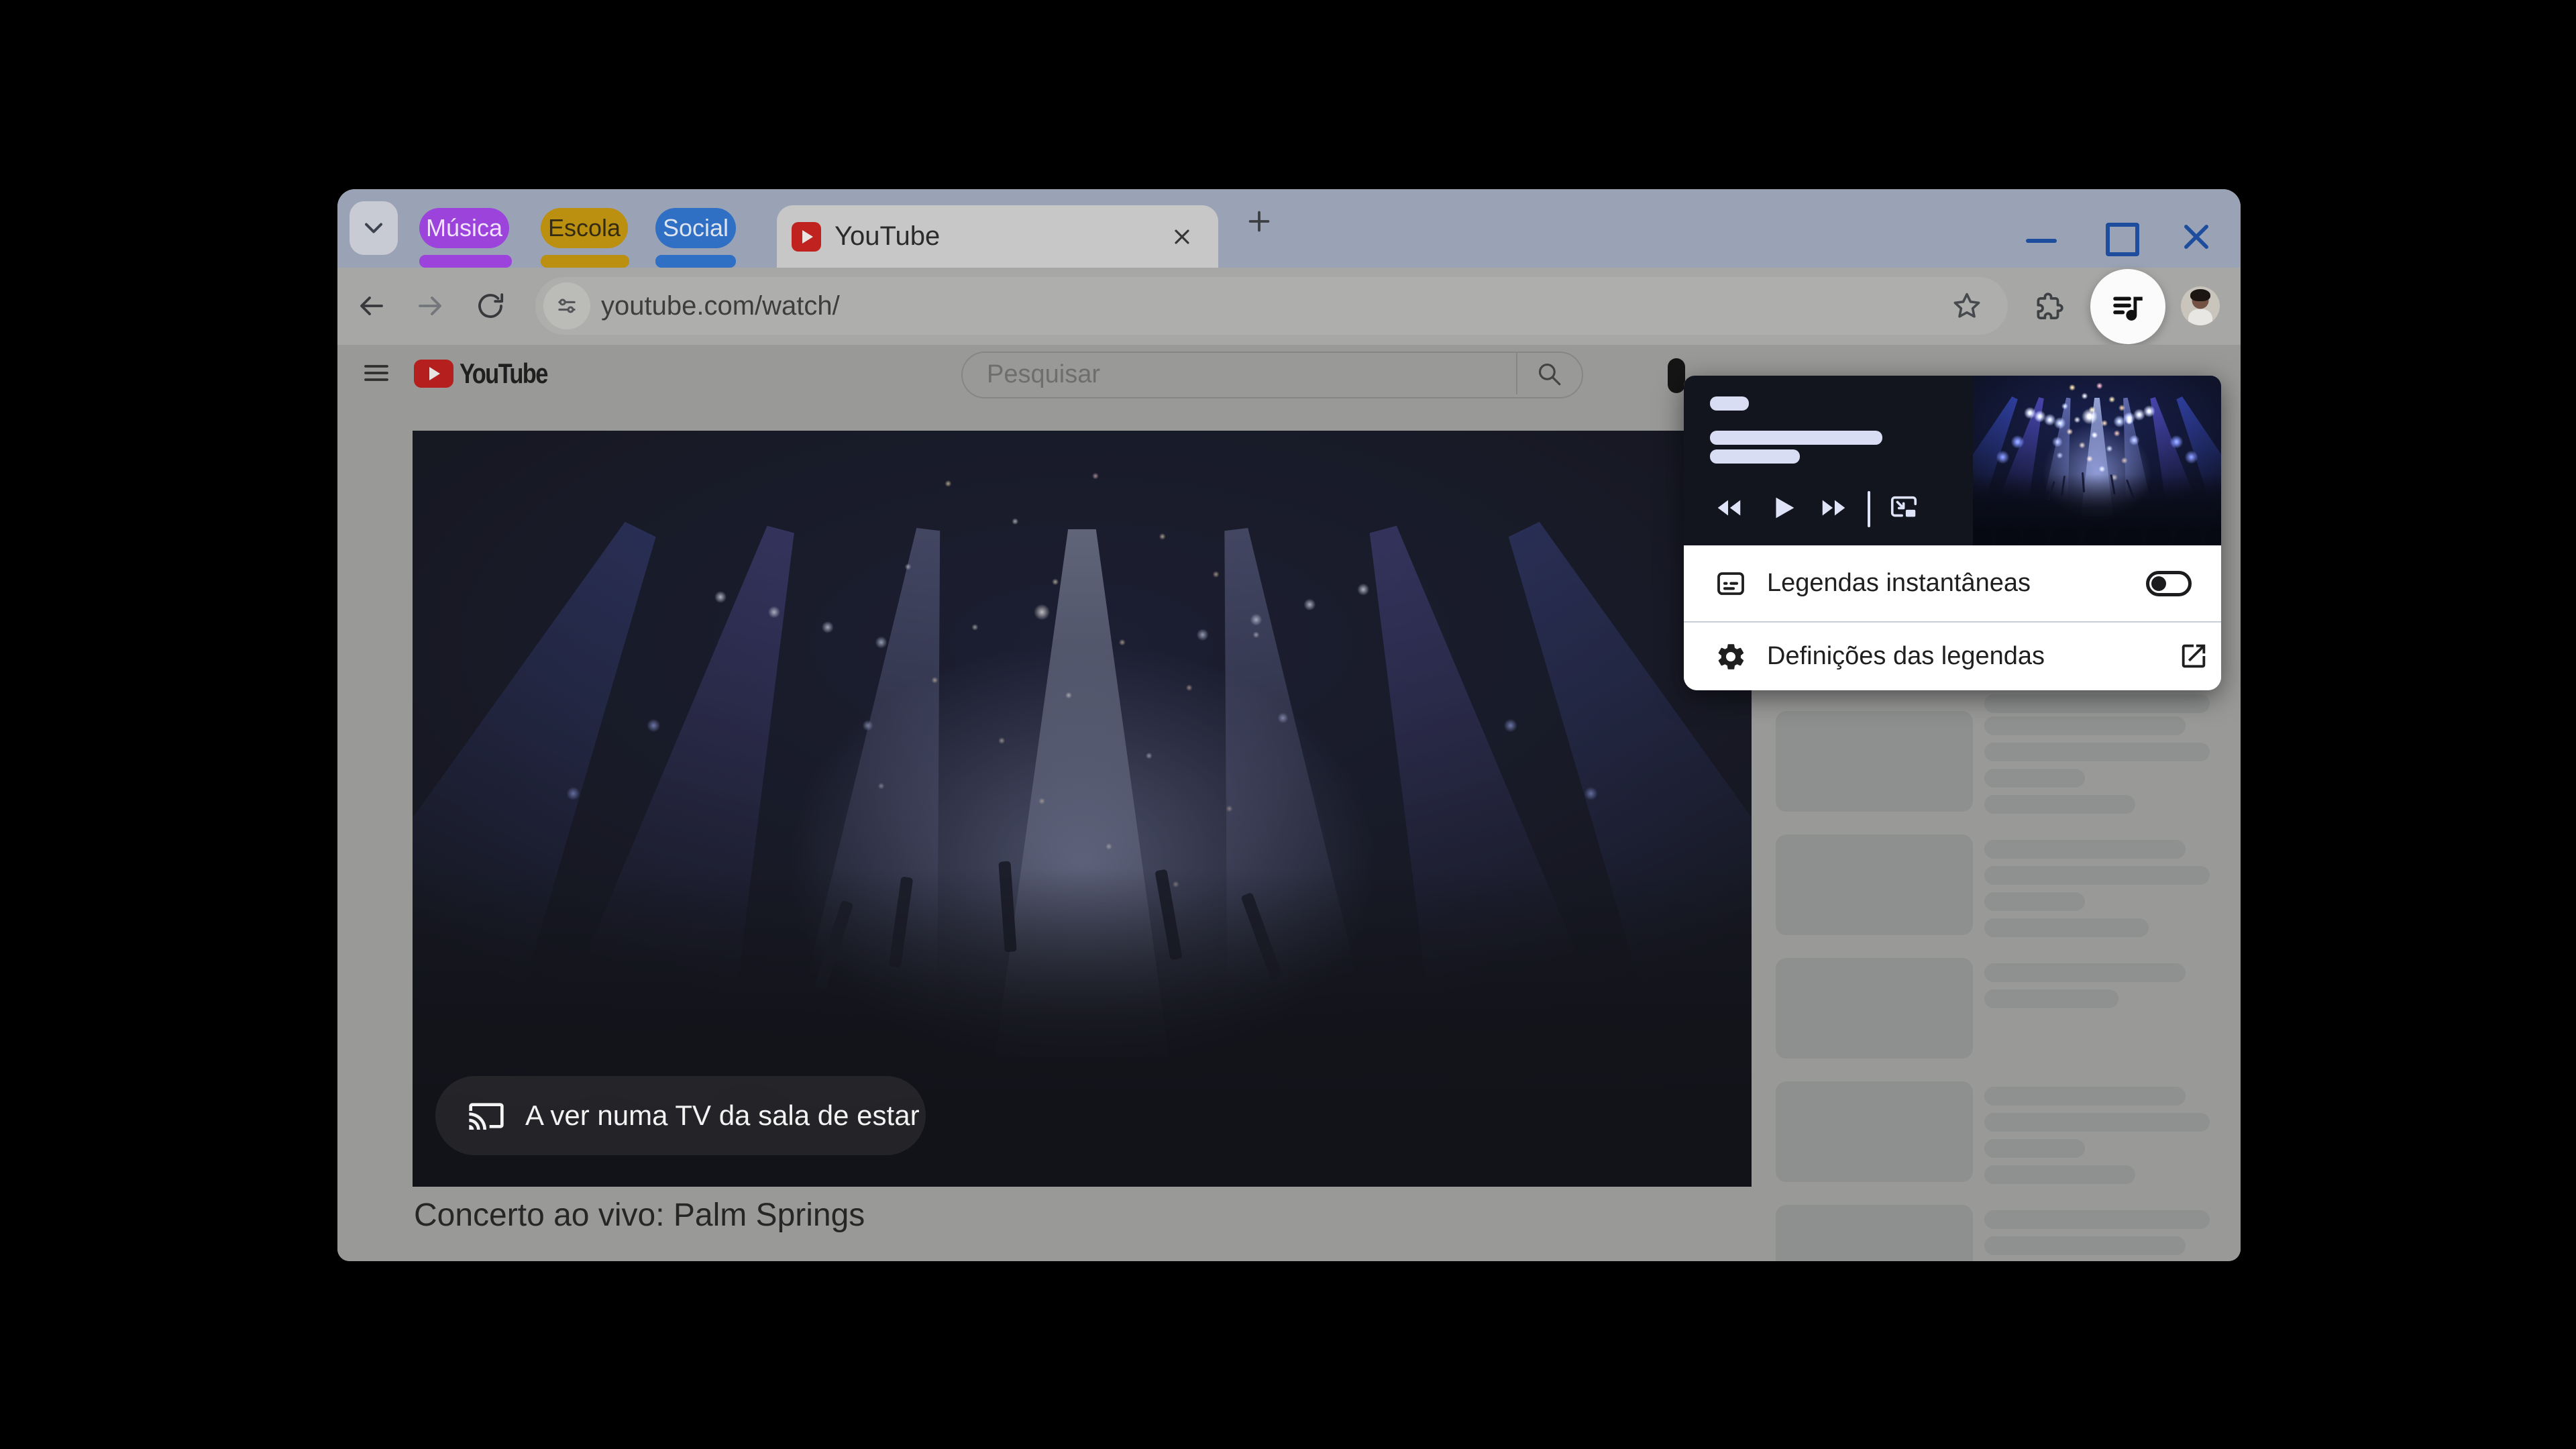 This screenshot has width=2576, height=1449. What do you see at coordinates (2158, 583) in the screenshot?
I see `toggle-knob` at bounding box center [2158, 583].